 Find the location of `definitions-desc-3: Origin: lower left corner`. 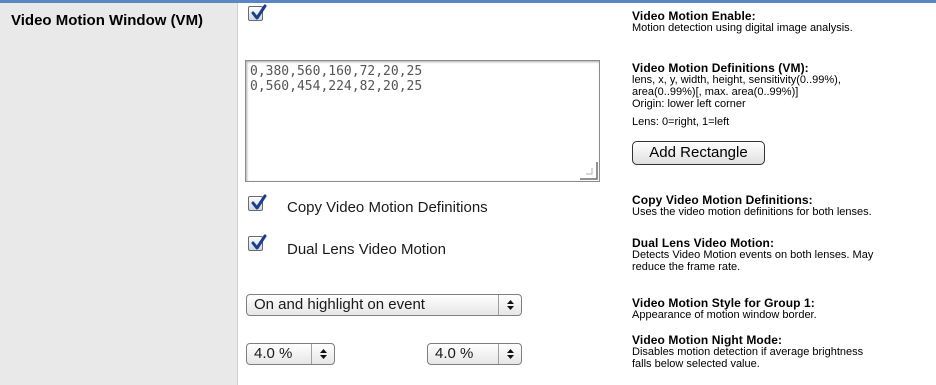

definitions-desc-3: Origin: lower left corner is located at coordinates (689, 104).